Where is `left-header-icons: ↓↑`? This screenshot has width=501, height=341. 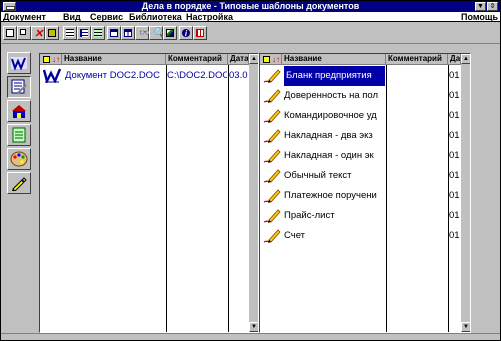 left-header-icons: ↓↑ is located at coordinates (51, 59).